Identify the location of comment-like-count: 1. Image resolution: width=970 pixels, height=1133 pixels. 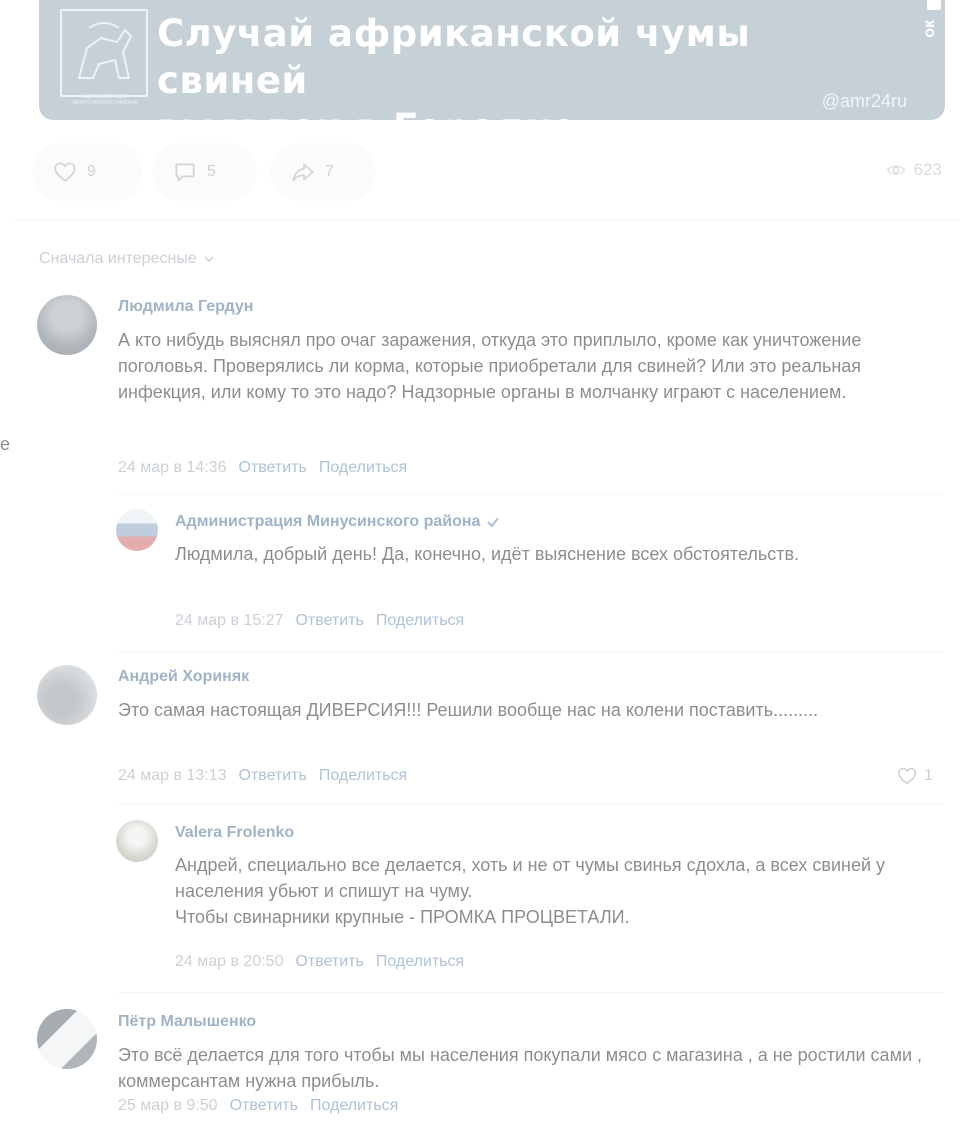
(928, 775).